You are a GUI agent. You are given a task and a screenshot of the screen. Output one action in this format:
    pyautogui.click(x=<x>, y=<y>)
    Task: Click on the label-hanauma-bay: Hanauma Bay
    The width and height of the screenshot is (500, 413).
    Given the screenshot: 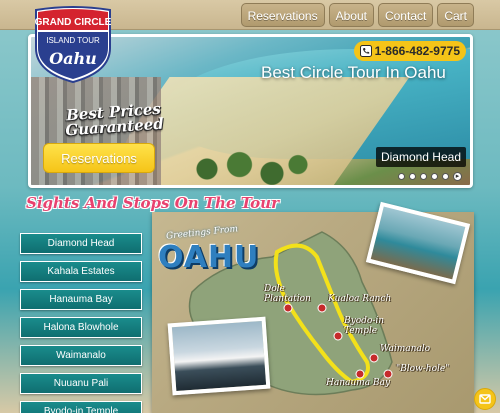 What is the action you would take?
    pyautogui.click(x=358, y=383)
    